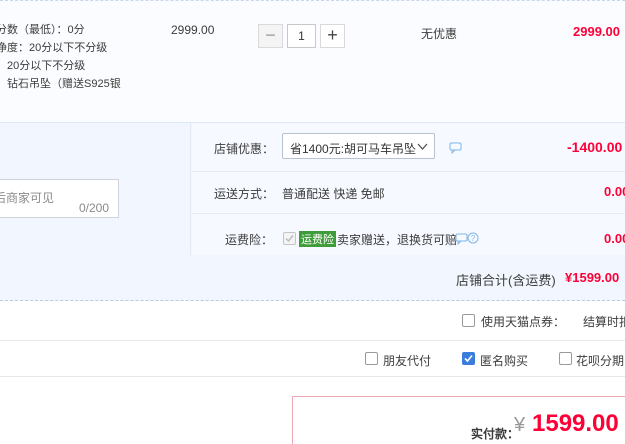  What do you see at coordinates (54, 48) in the screenshot?
I see `item-spec-line: 净度：20分以下不分级` at bounding box center [54, 48].